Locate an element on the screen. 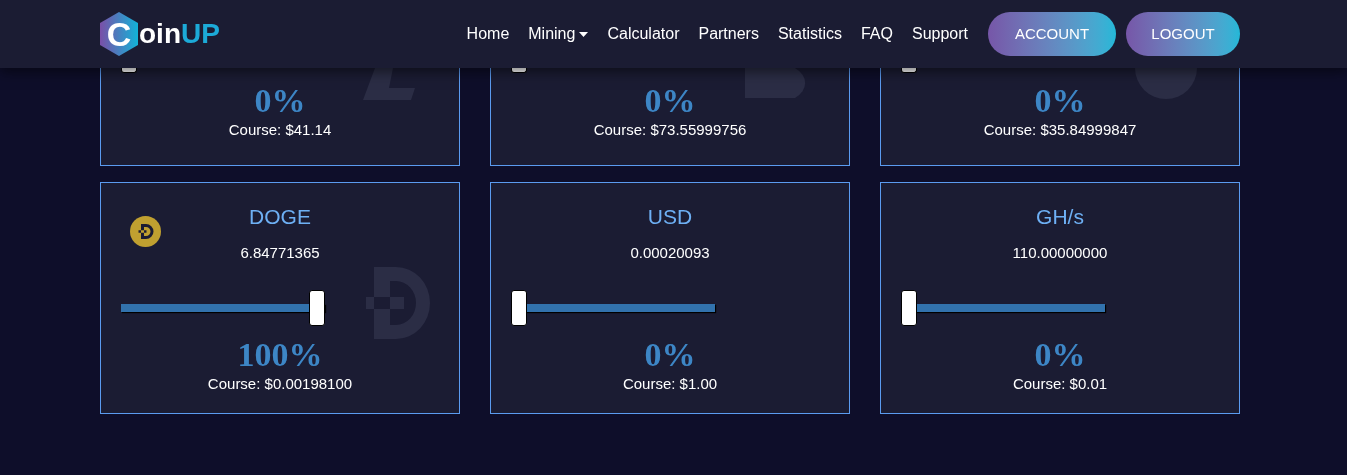  nav-link: Partners is located at coordinates (728, 34).